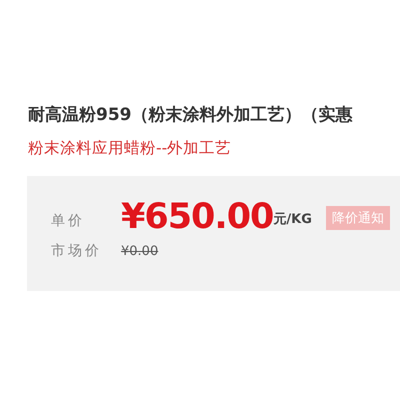  I want to click on market-price-label: 市场价, so click(77, 251).